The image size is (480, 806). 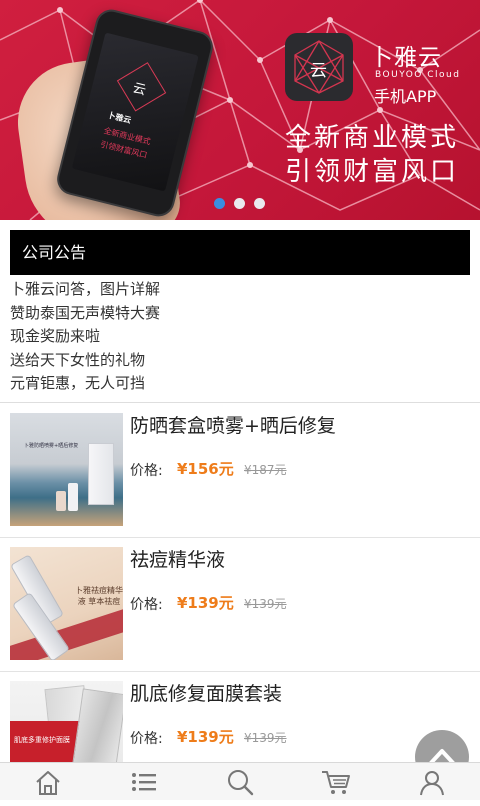 I want to click on product-title: 肌底修复面膜套装, so click(x=206, y=692).